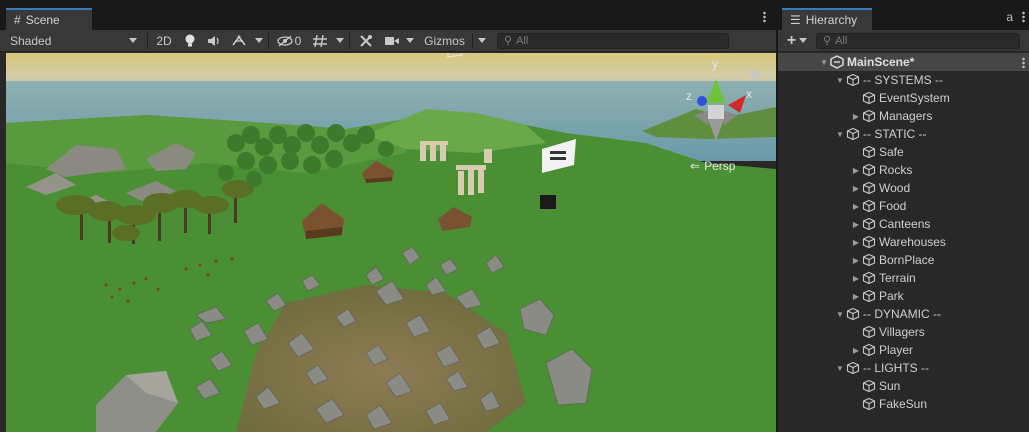 Image resolution: width=1029 pixels, height=432 pixels. I want to click on hierarchy-item: ▶ BornPlace, so click(903, 260).